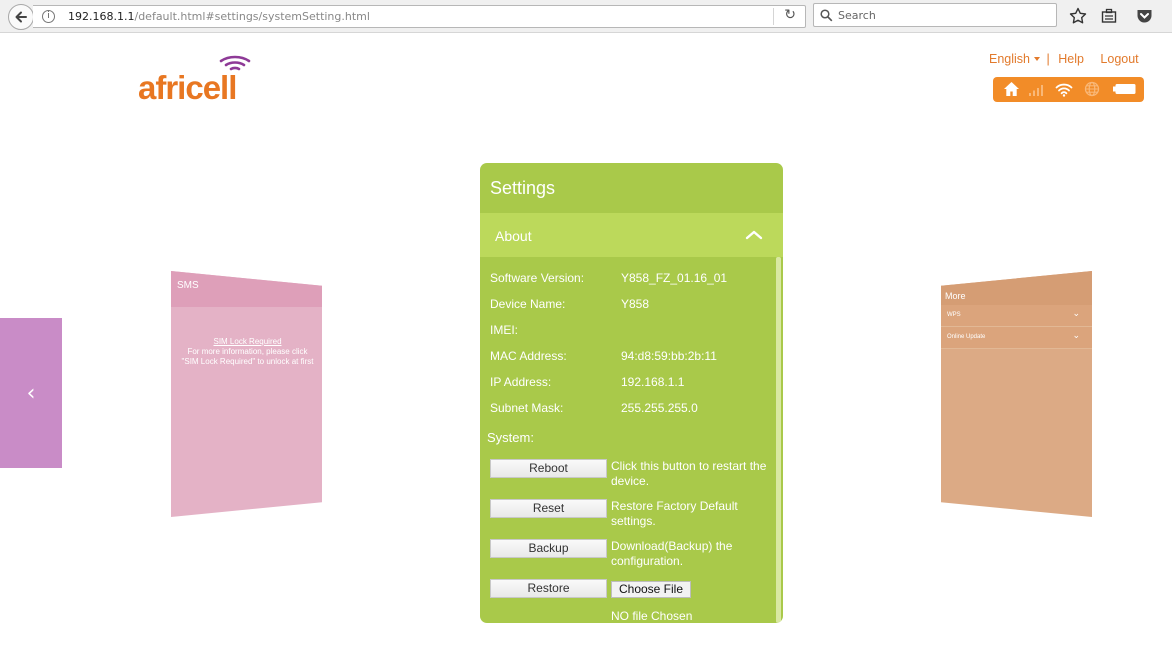  I want to click on logo-text: africell, so click(187, 87).